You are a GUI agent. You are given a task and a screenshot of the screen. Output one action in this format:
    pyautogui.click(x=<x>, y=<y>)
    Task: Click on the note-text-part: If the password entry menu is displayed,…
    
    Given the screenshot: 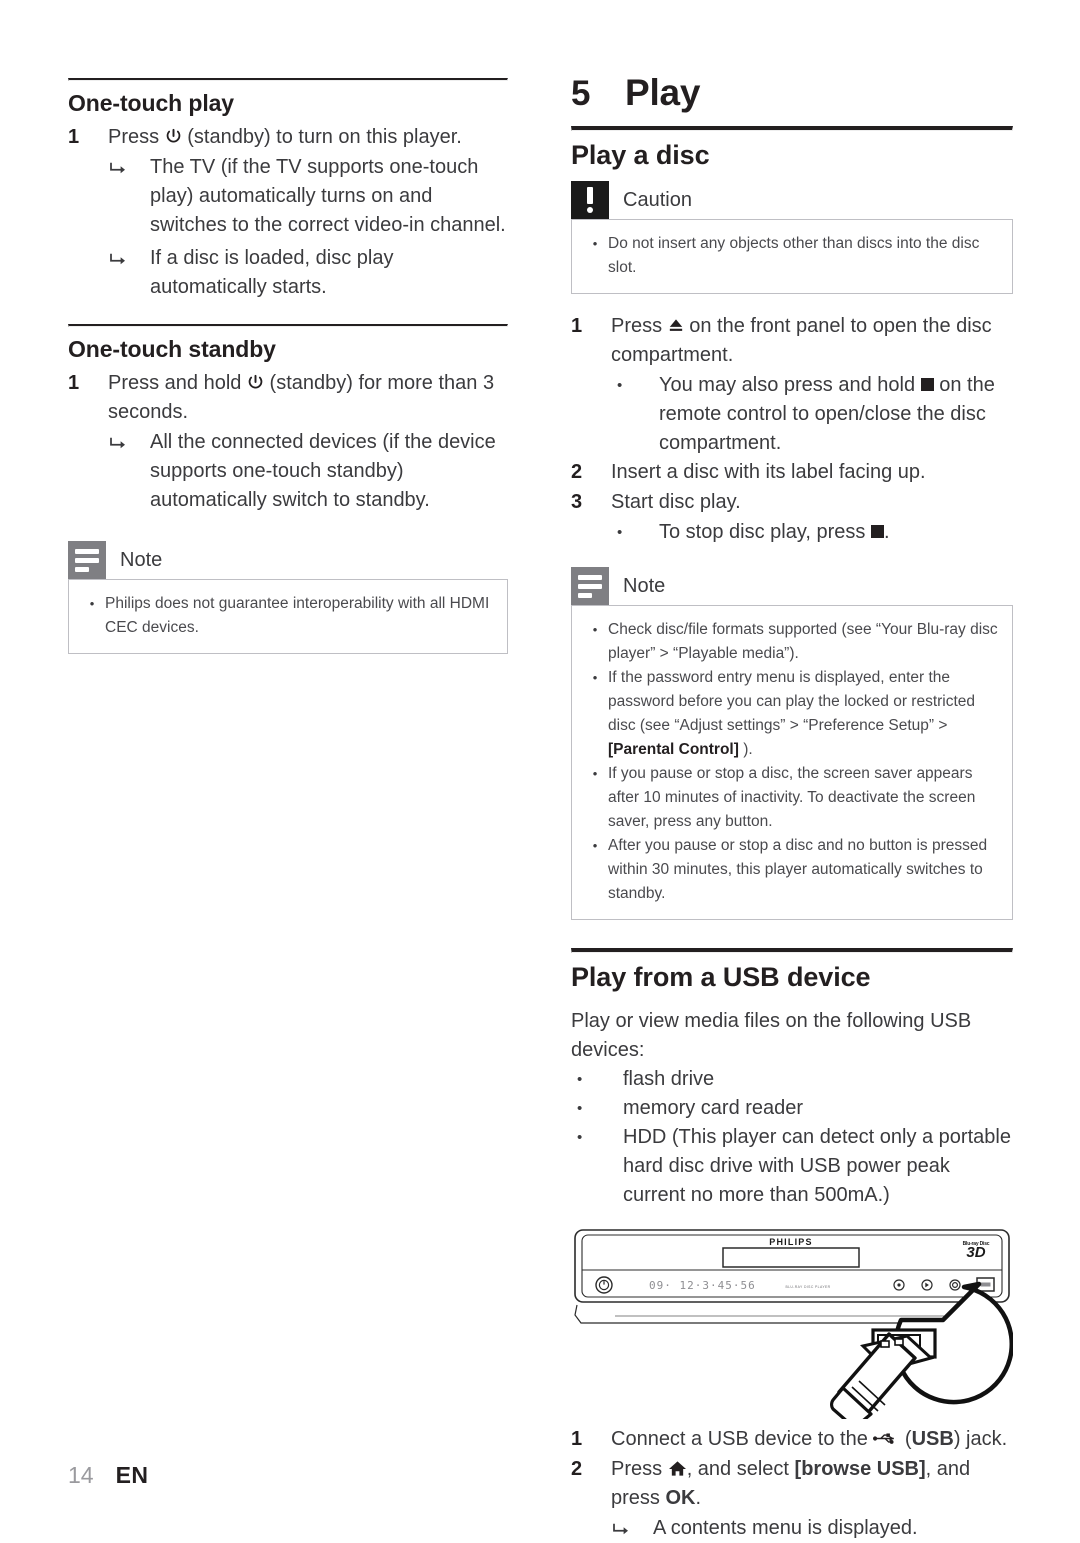 What is the action you would take?
    pyautogui.click(x=792, y=701)
    